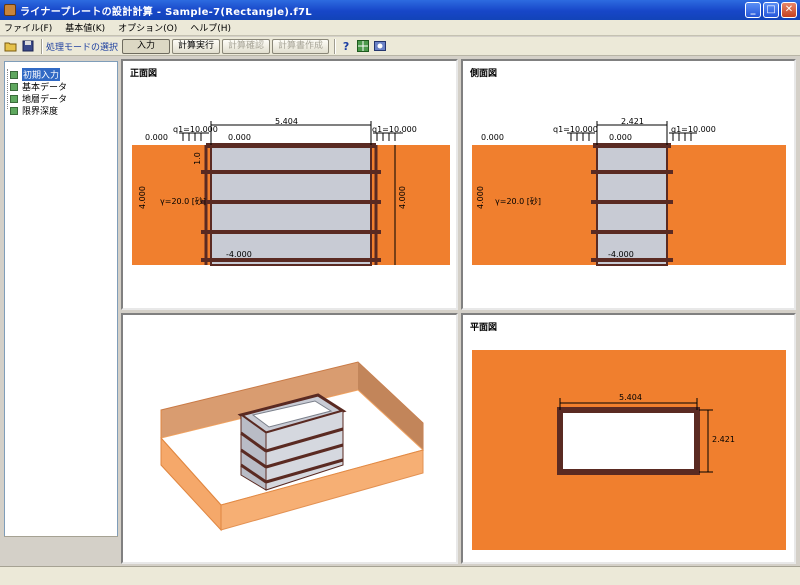 This screenshot has width=800, height=585. I want to click on mode-select-label: 処理モードの選択, so click(82, 47).